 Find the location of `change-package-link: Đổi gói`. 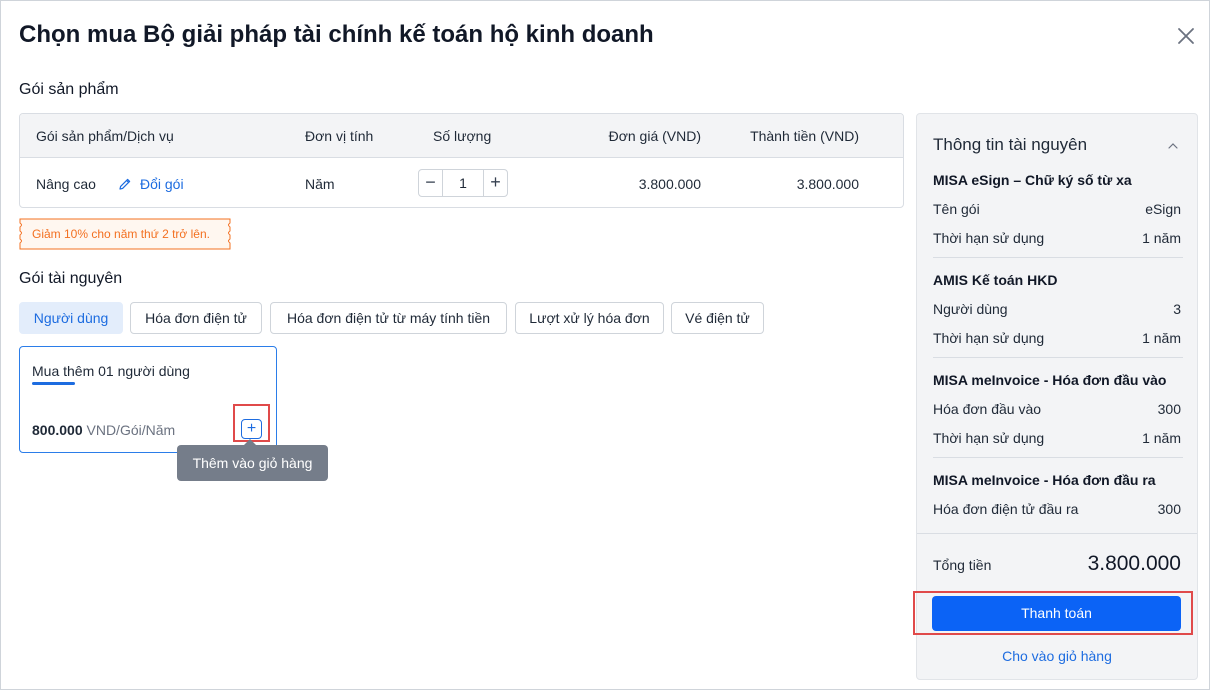

change-package-link: Đổi gói is located at coordinates (162, 184).